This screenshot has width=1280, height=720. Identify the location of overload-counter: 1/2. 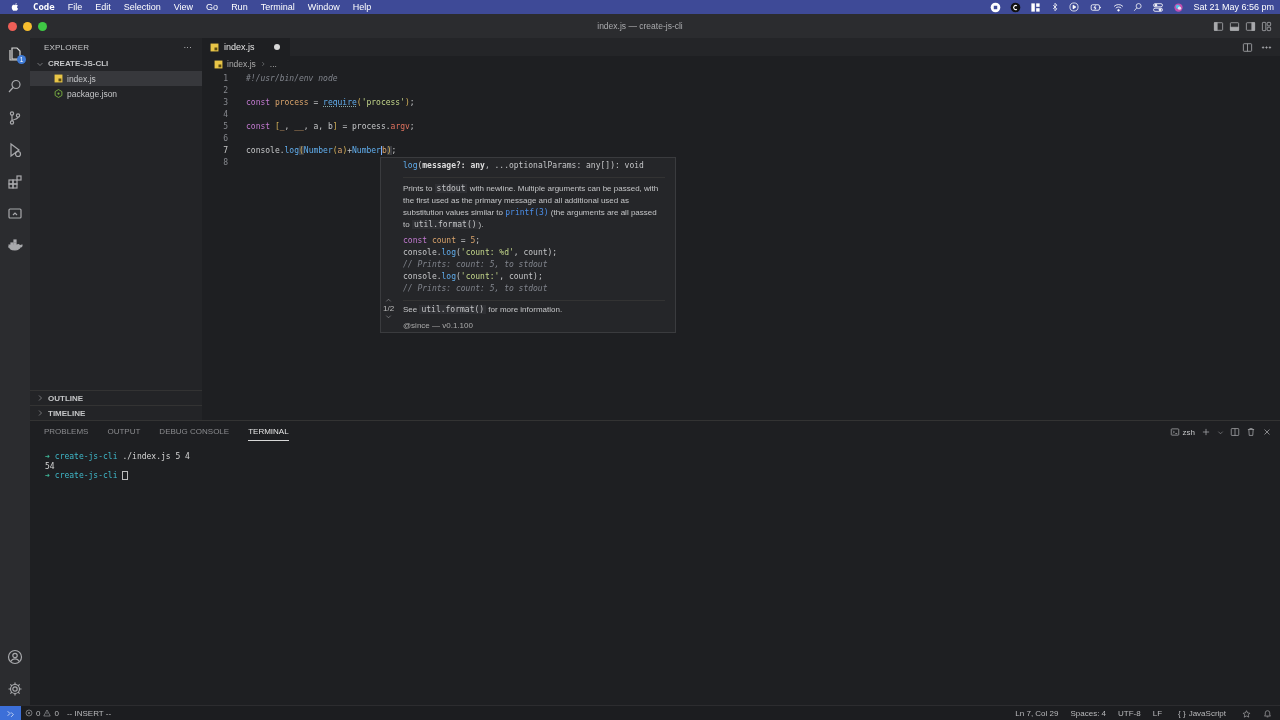
(389, 308).